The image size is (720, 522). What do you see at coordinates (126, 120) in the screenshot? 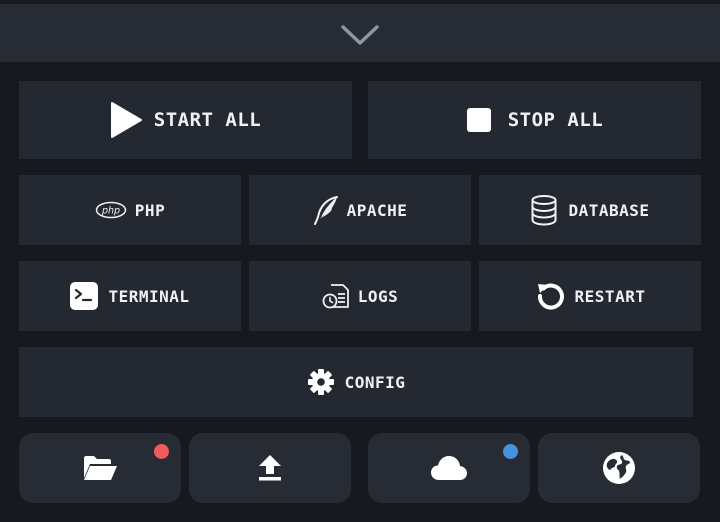
I see `play-icon` at bounding box center [126, 120].